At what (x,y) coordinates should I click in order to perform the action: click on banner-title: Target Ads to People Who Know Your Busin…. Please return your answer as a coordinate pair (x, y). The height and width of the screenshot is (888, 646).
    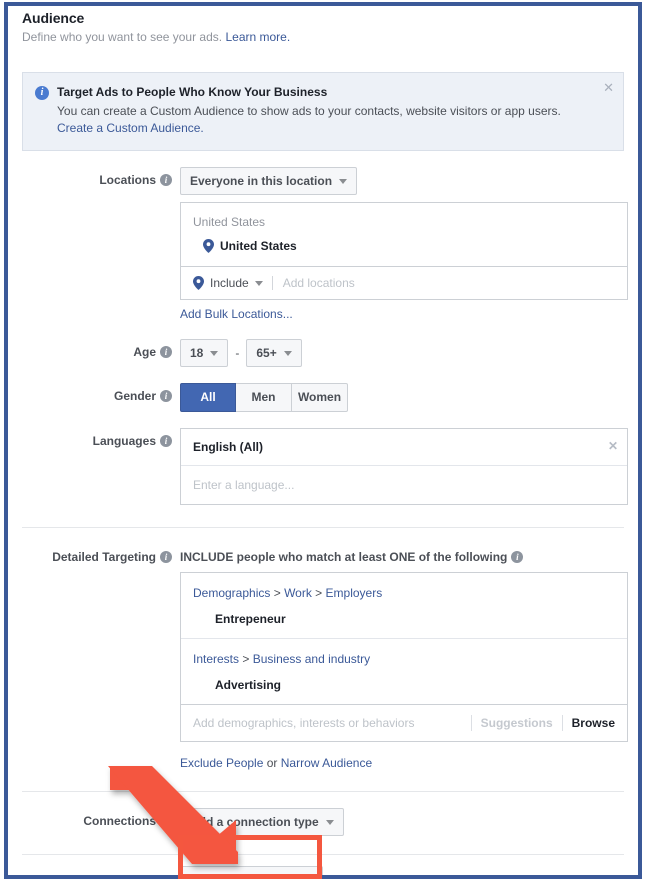
    Looking at the image, I should click on (192, 92).